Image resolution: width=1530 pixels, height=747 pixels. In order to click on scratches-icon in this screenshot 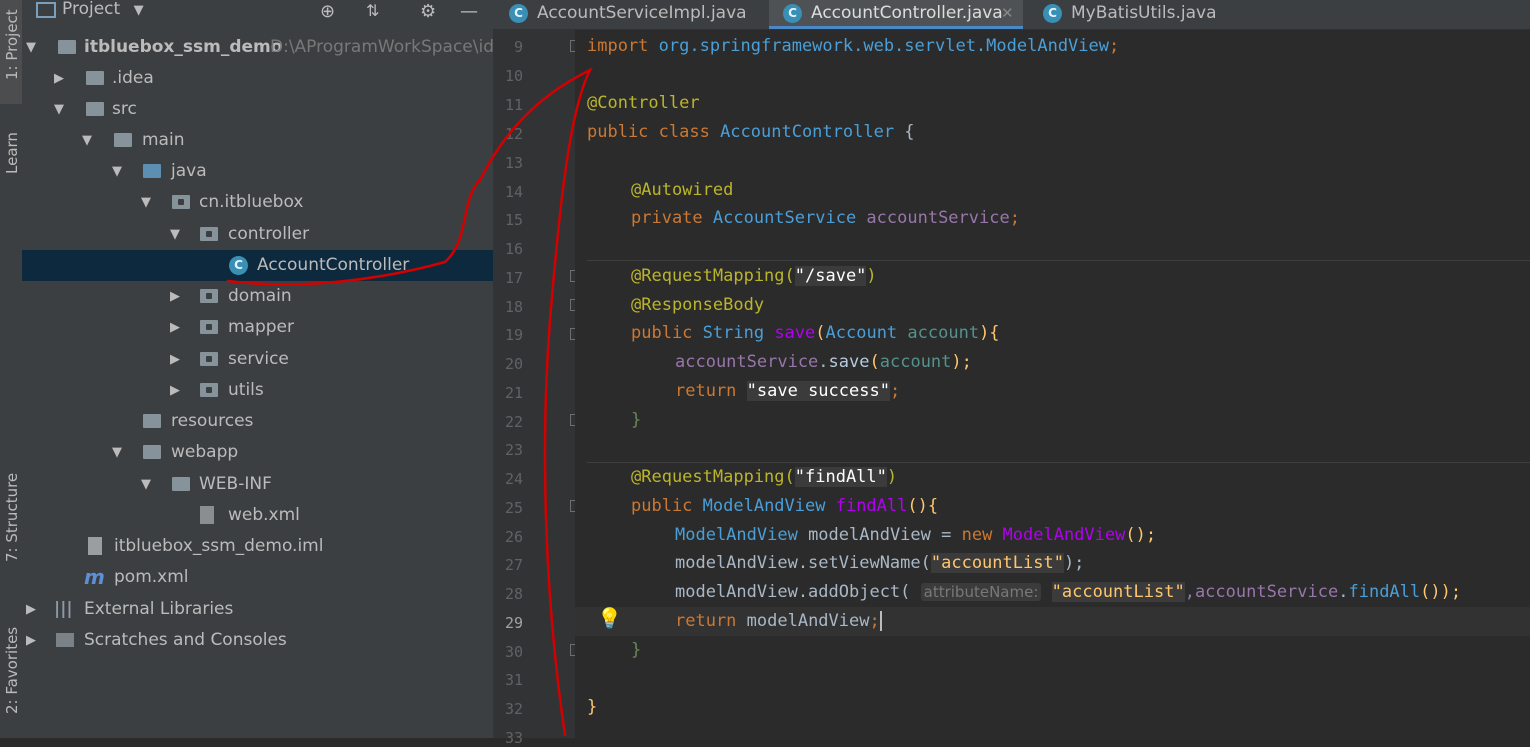, I will do `click(65, 640)`.